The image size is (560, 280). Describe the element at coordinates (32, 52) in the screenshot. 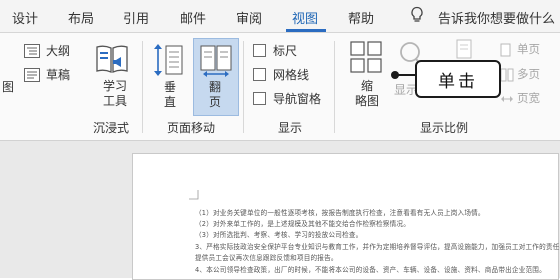

I see `outline-icon` at that location.